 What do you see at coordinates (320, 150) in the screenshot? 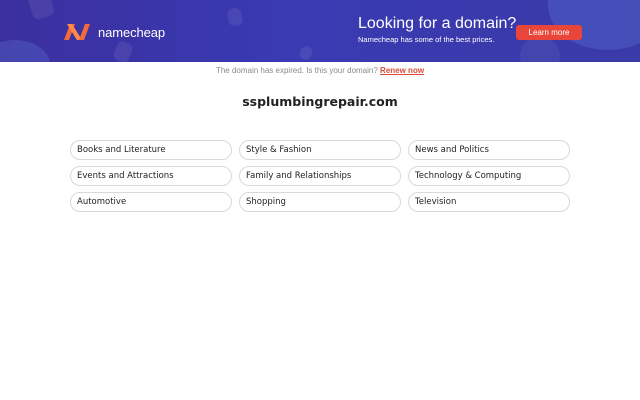
I see `category-link: Style & Fashion` at bounding box center [320, 150].